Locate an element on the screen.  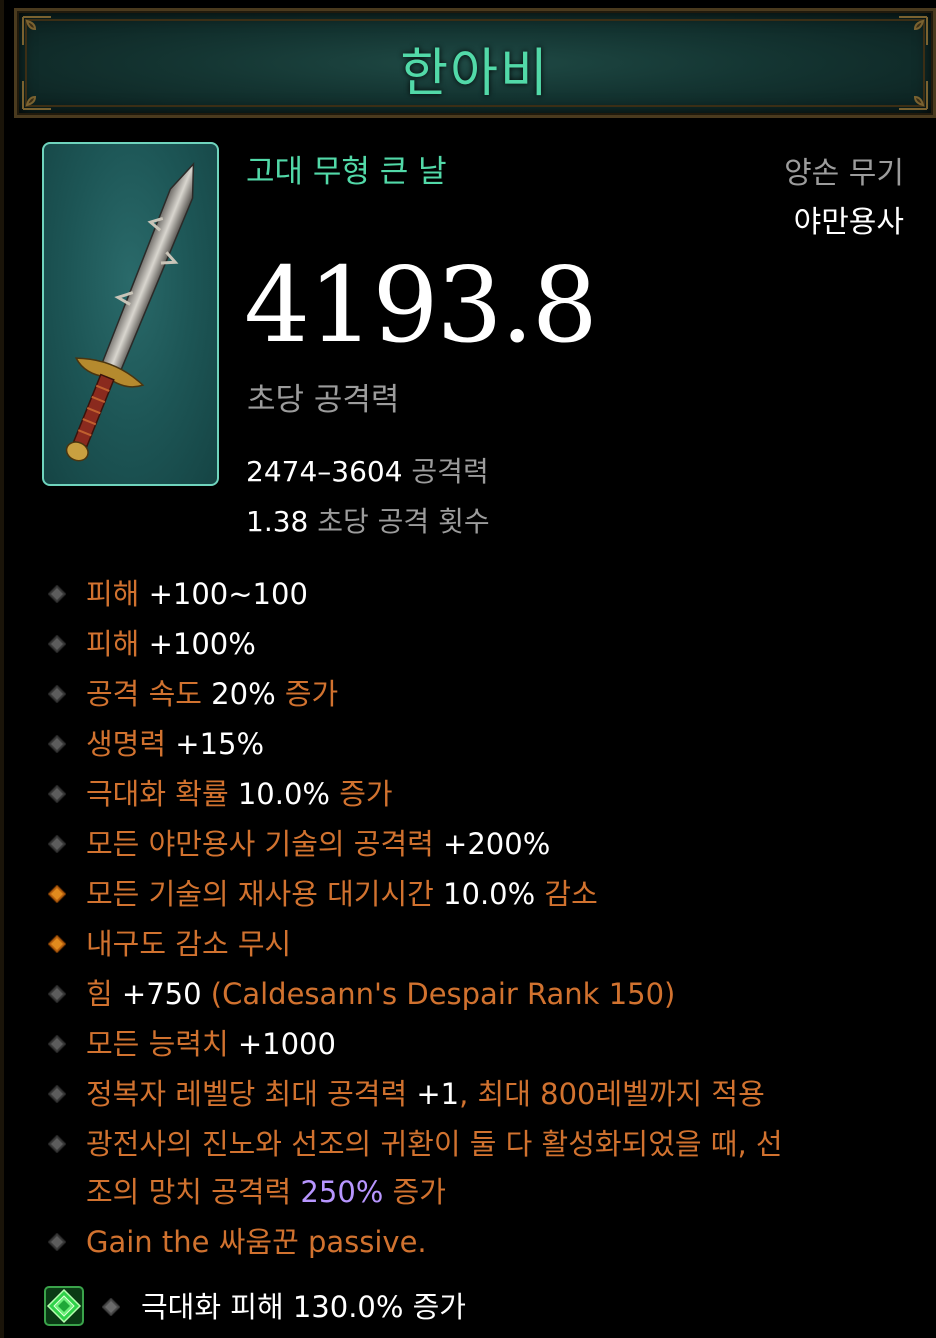
tooltip-header: 한아비 is located at coordinates (475, 63).